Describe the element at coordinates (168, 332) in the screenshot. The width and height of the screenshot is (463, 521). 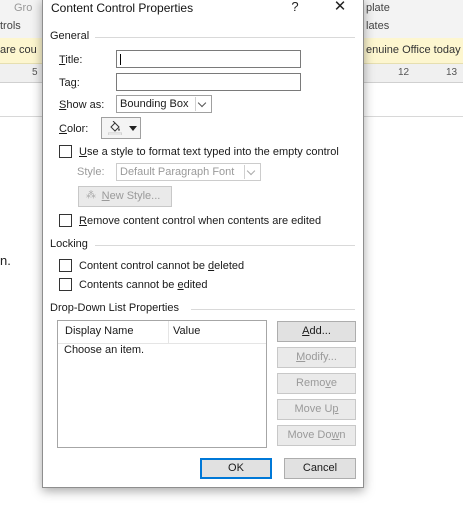
I see `column-separator` at that location.